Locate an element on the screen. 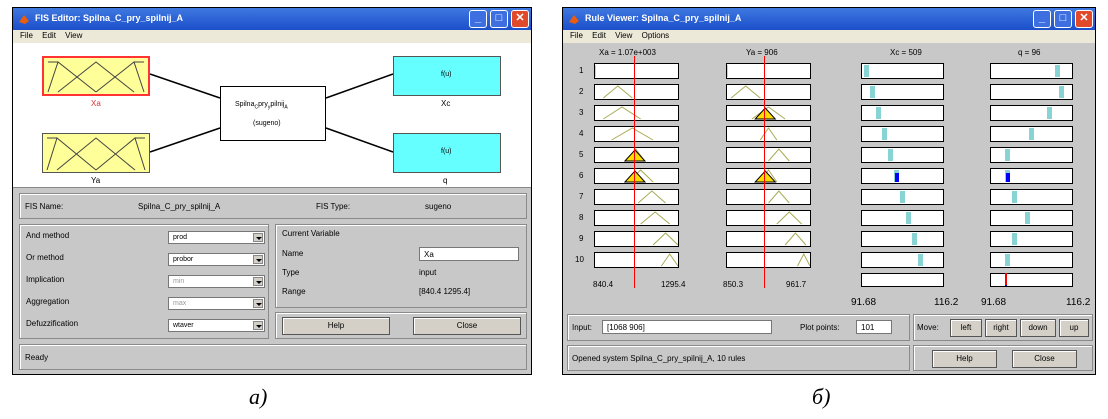 The width and height of the screenshot is (1108, 419). input-panel: Input: [1068 906] Plot points: 101 is located at coordinates (738, 327).